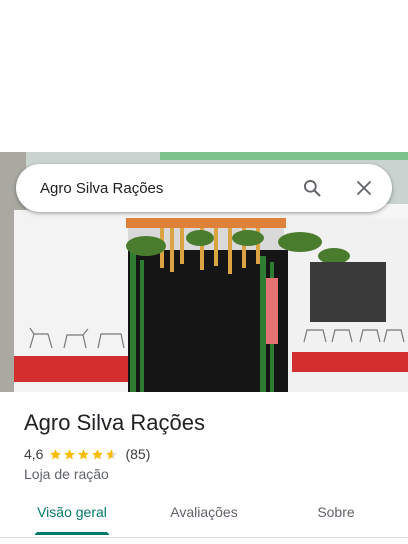  What do you see at coordinates (34, 454) in the screenshot?
I see `rating-value: 4,6` at bounding box center [34, 454].